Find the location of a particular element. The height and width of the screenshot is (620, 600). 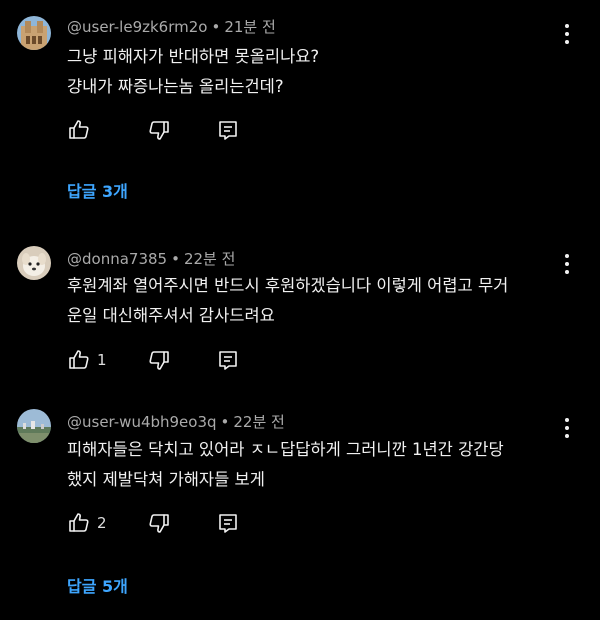

view-replies-link: 답글 3개 is located at coordinates (97, 190).